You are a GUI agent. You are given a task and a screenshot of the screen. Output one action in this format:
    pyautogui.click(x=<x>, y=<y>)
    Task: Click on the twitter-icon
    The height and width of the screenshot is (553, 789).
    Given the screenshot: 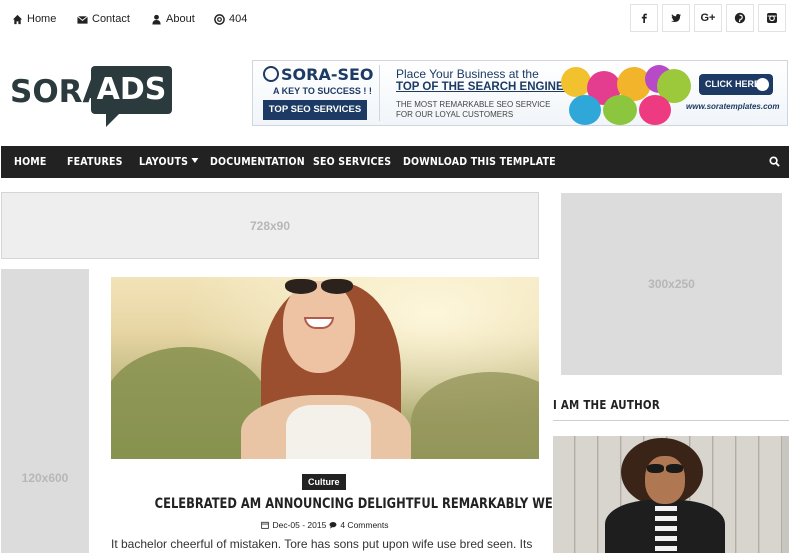 What is the action you would take?
    pyautogui.click(x=676, y=18)
    